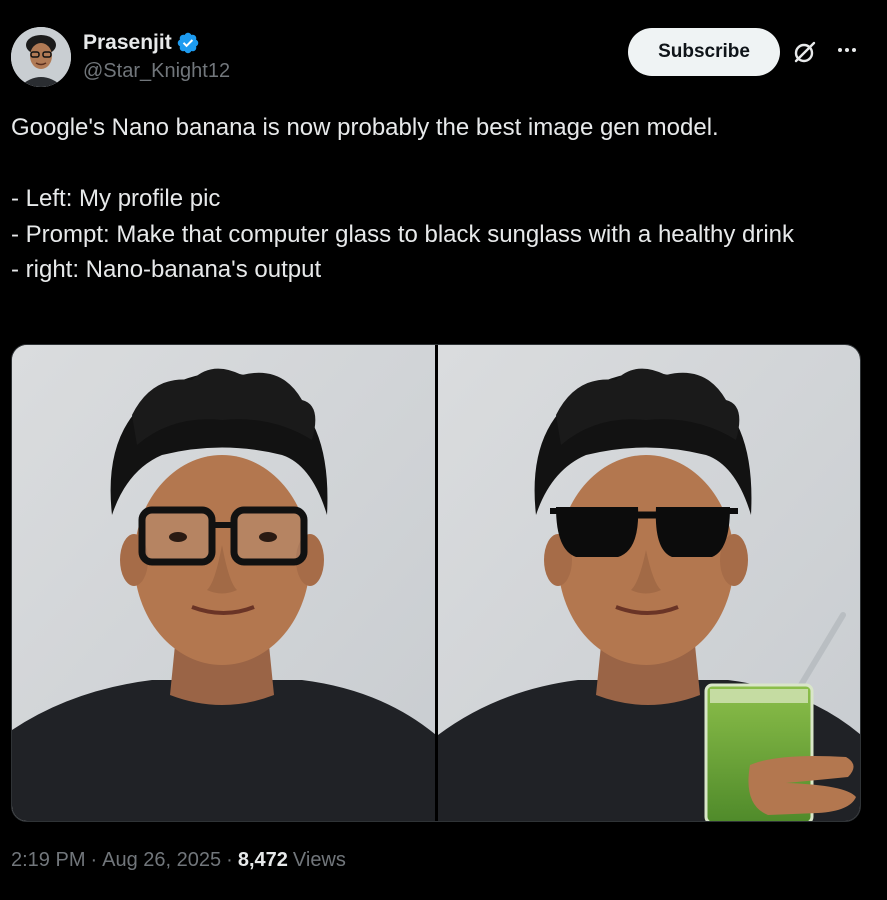  What do you see at coordinates (262, 860) in the screenshot?
I see `views-count: 8,472` at bounding box center [262, 860].